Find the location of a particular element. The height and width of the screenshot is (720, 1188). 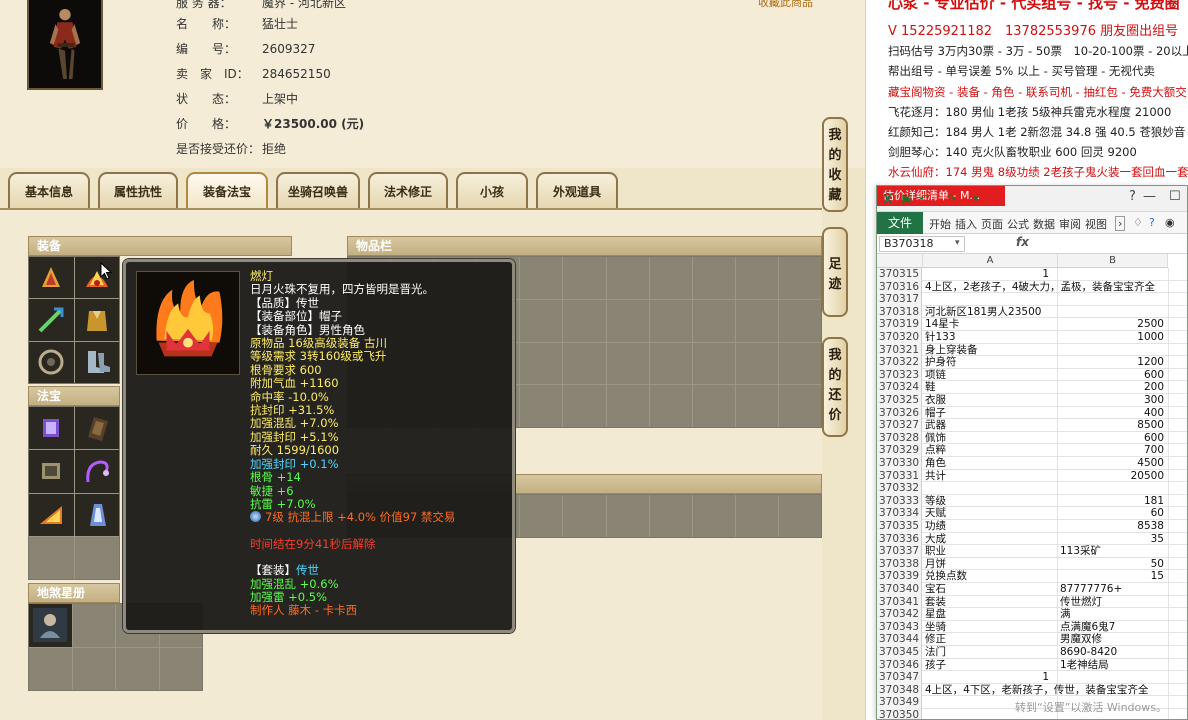

lightbulb-icon: ♢ is located at coordinates (1138, 222).